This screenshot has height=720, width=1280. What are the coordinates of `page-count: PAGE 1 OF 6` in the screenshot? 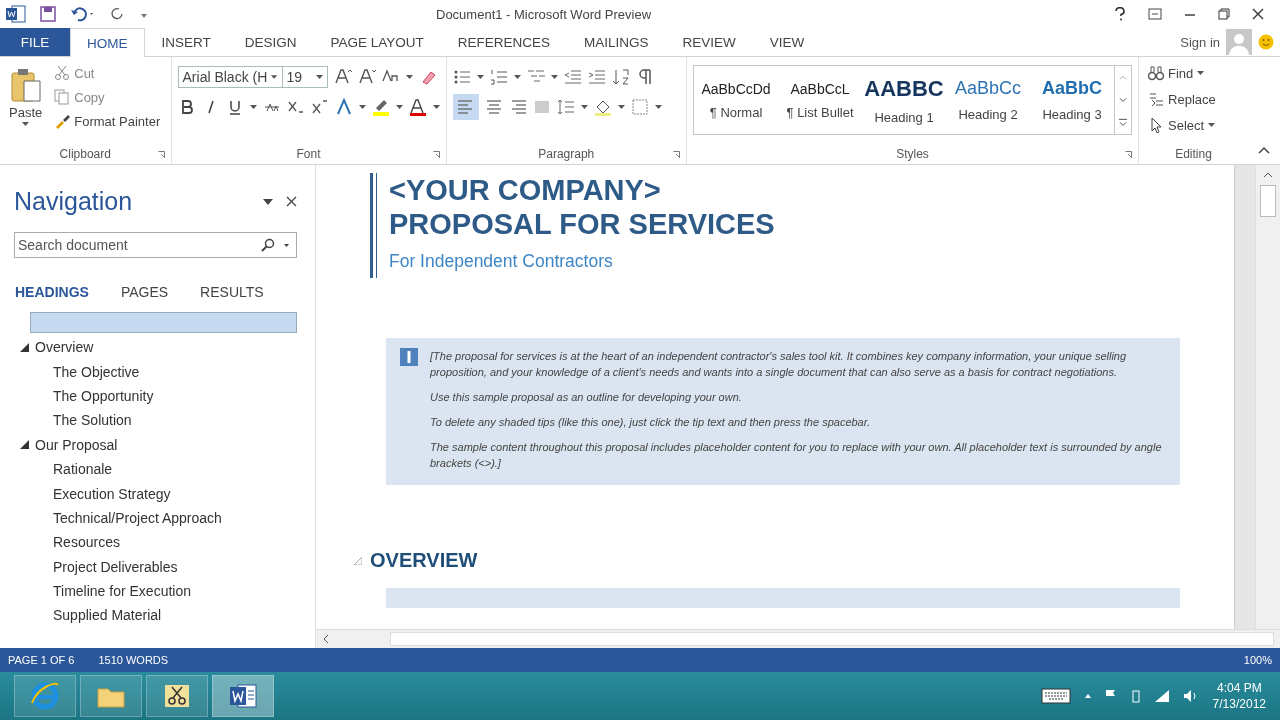 It's located at (41, 660).